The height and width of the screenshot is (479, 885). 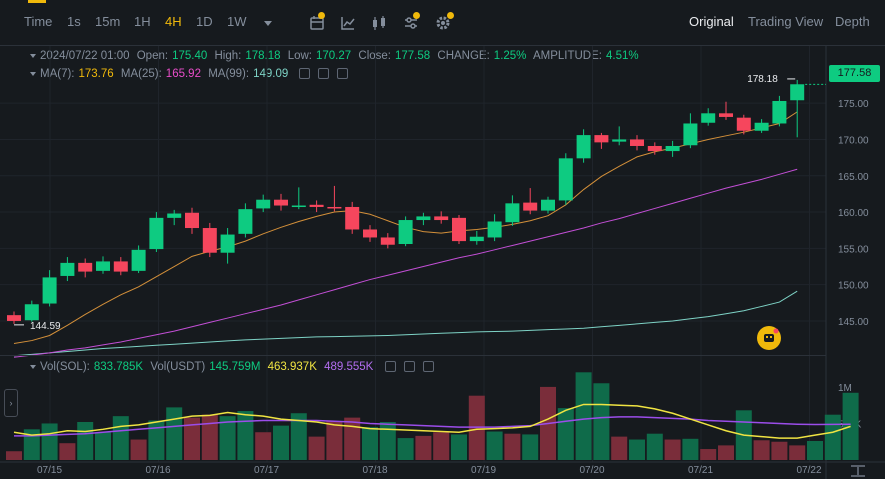 I want to click on interval-time: Time, so click(x=38, y=21).